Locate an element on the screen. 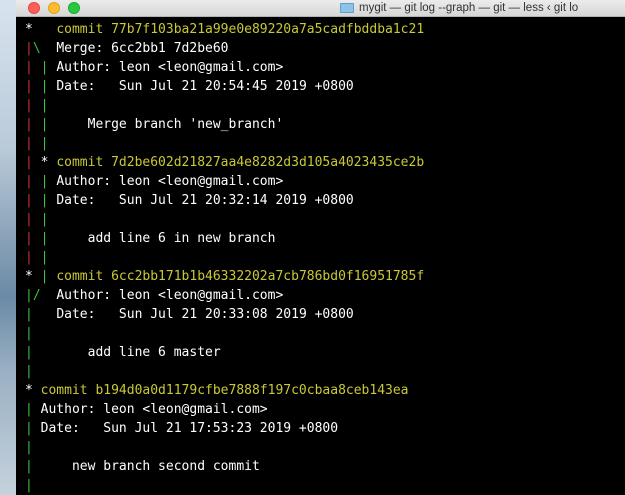 The width and height of the screenshot is (625, 495). minimize-window-button is located at coordinates (54, 8).